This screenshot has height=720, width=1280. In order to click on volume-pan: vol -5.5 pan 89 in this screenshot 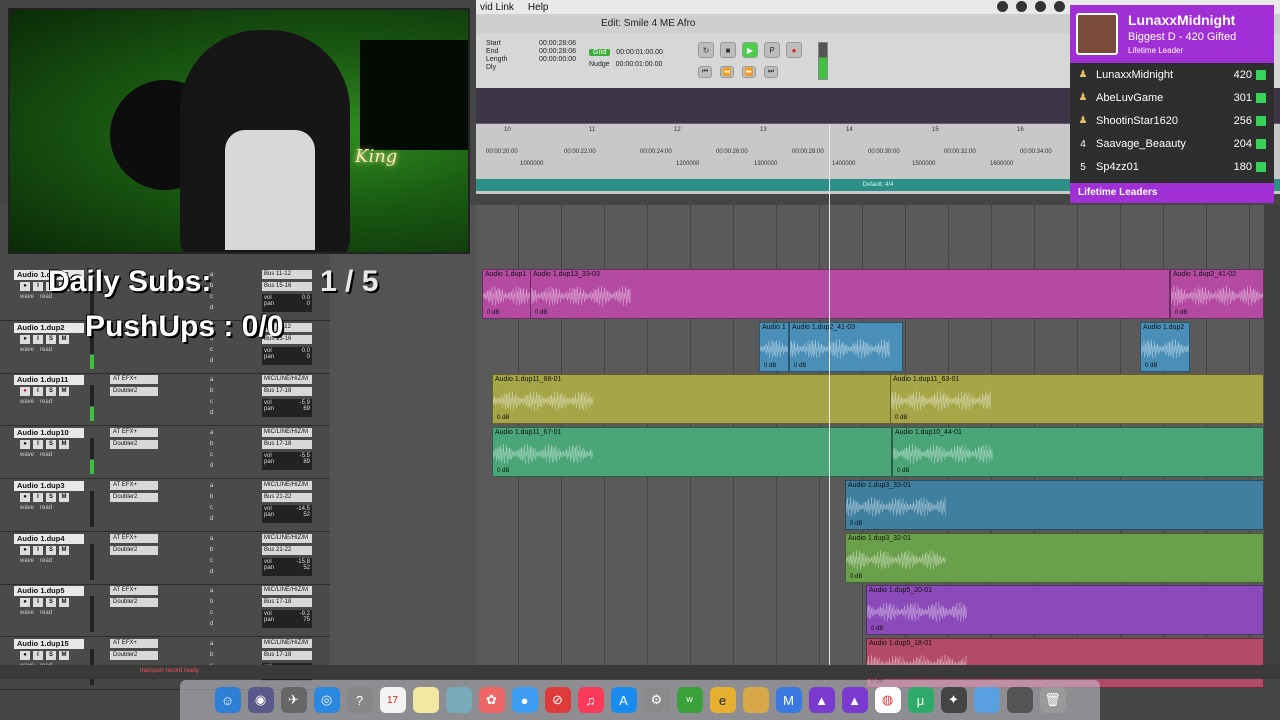, I will do `click(287, 461)`.